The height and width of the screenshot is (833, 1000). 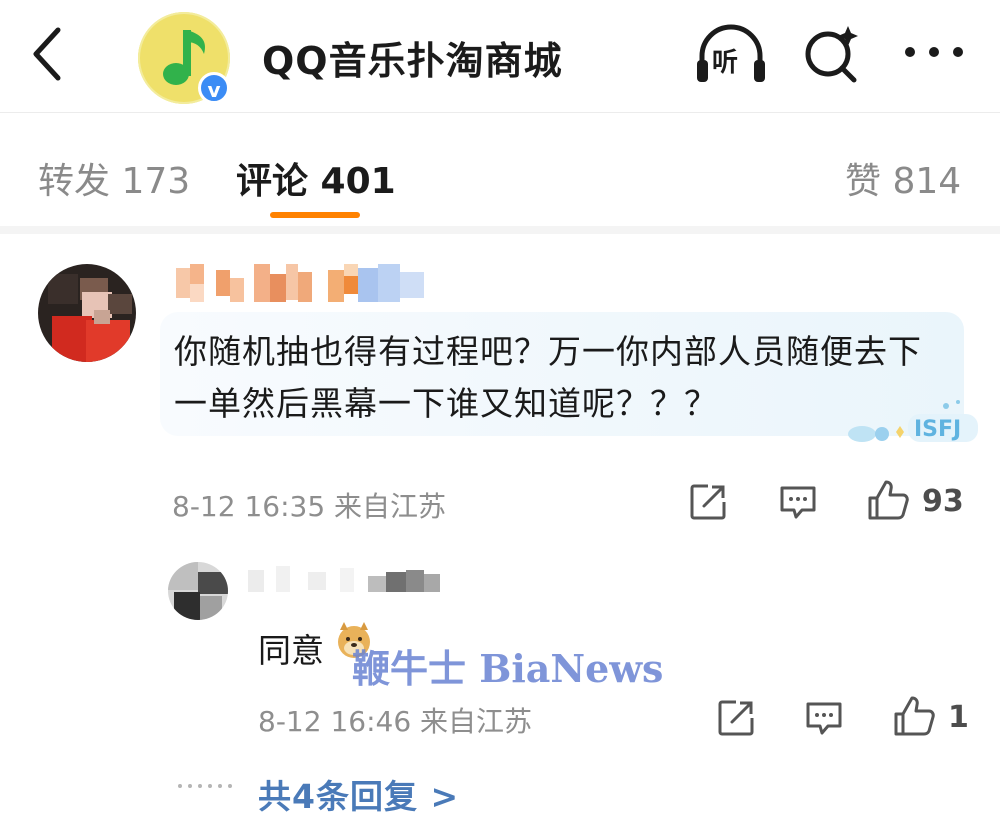 What do you see at coordinates (412, 61) in the screenshot?
I see `page-title: QQ音乐扑淘商城` at bounding box center [412, 61].